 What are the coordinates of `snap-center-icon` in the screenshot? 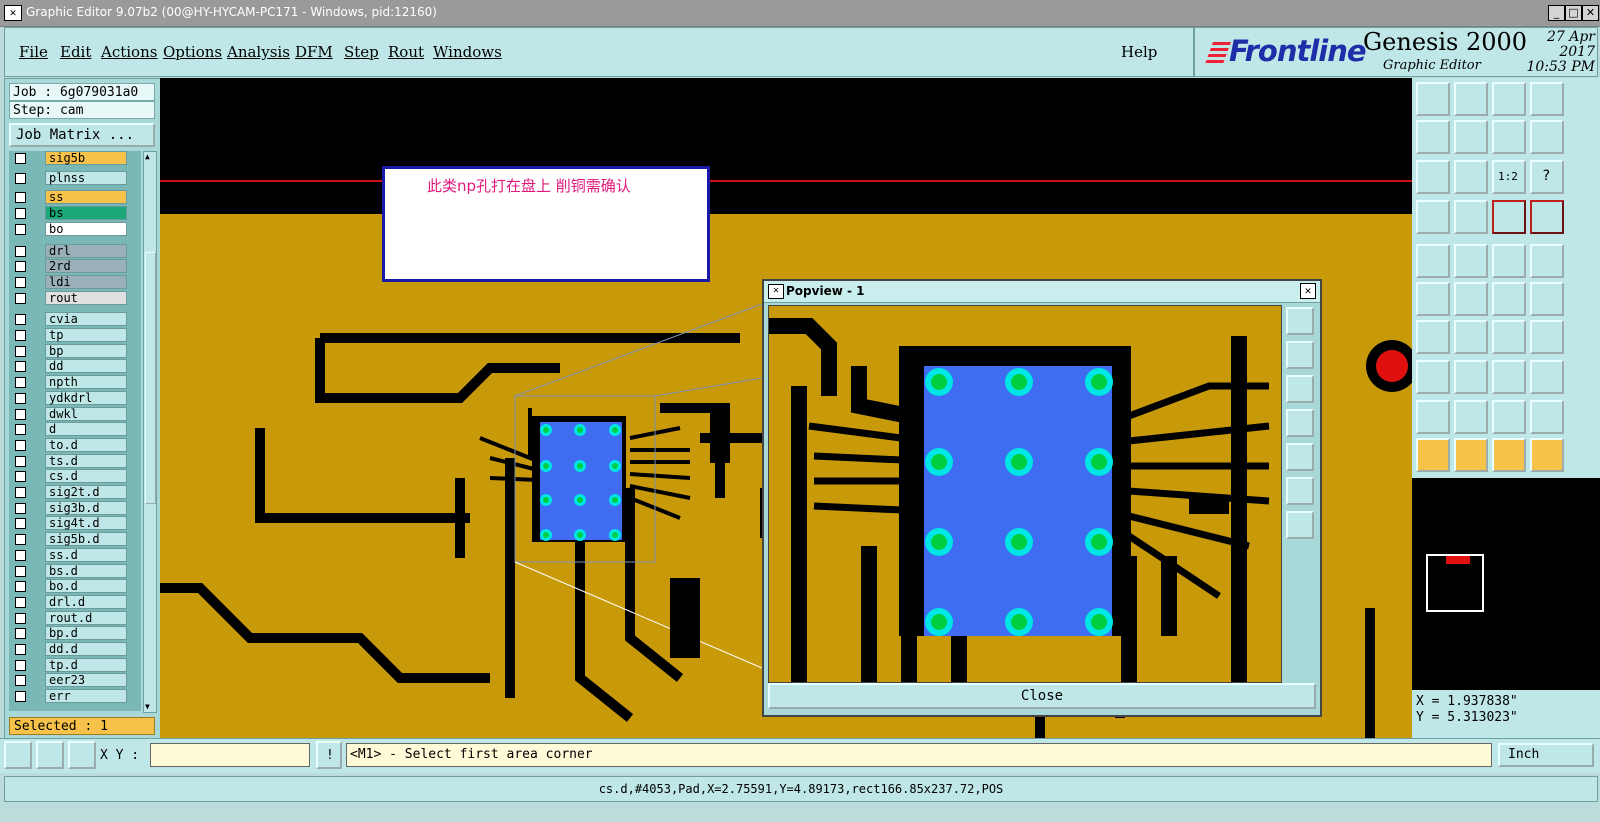 It's located at (1433, 261).